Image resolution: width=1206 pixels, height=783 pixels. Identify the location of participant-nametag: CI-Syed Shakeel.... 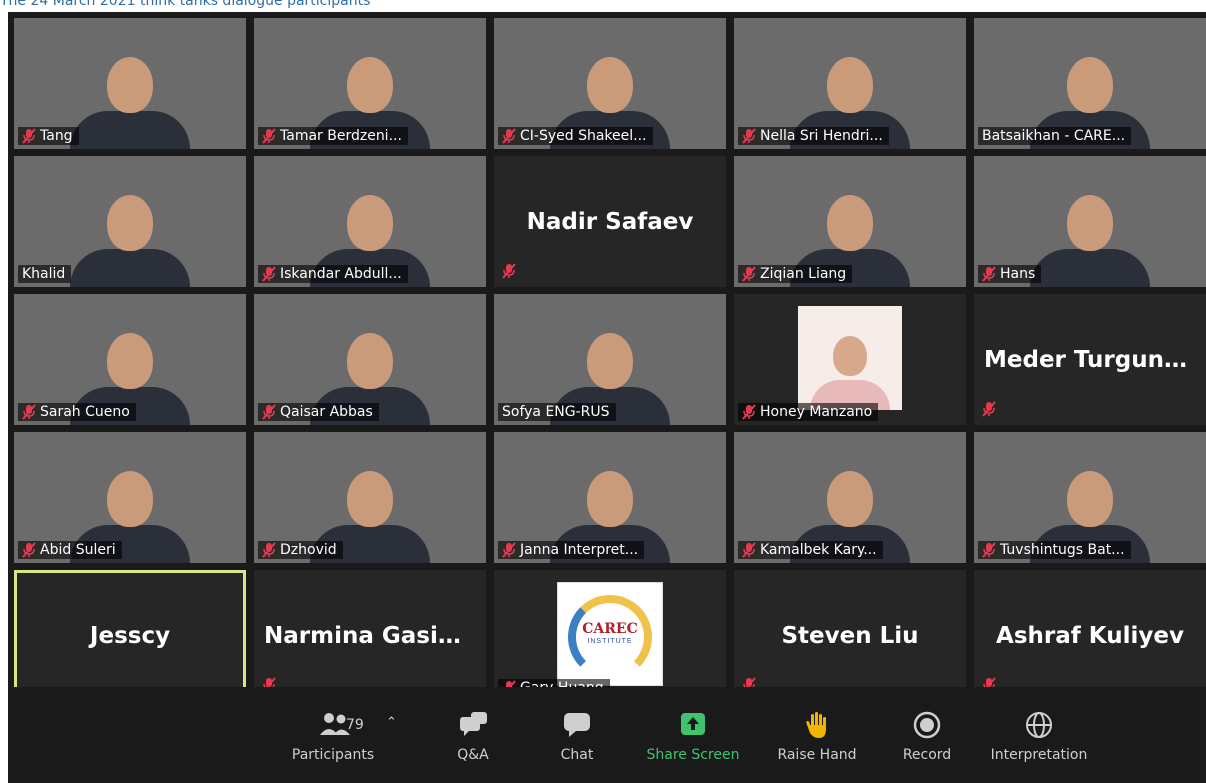
(575, 136).